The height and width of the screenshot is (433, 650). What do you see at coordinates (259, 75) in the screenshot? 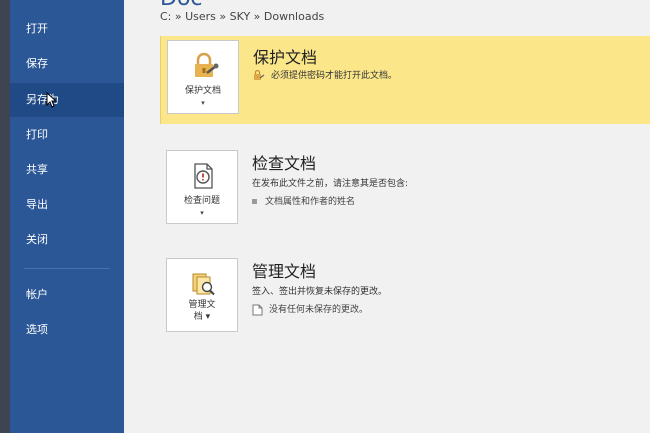
I see `lock-small-icon` at bounding box center [259, 75].